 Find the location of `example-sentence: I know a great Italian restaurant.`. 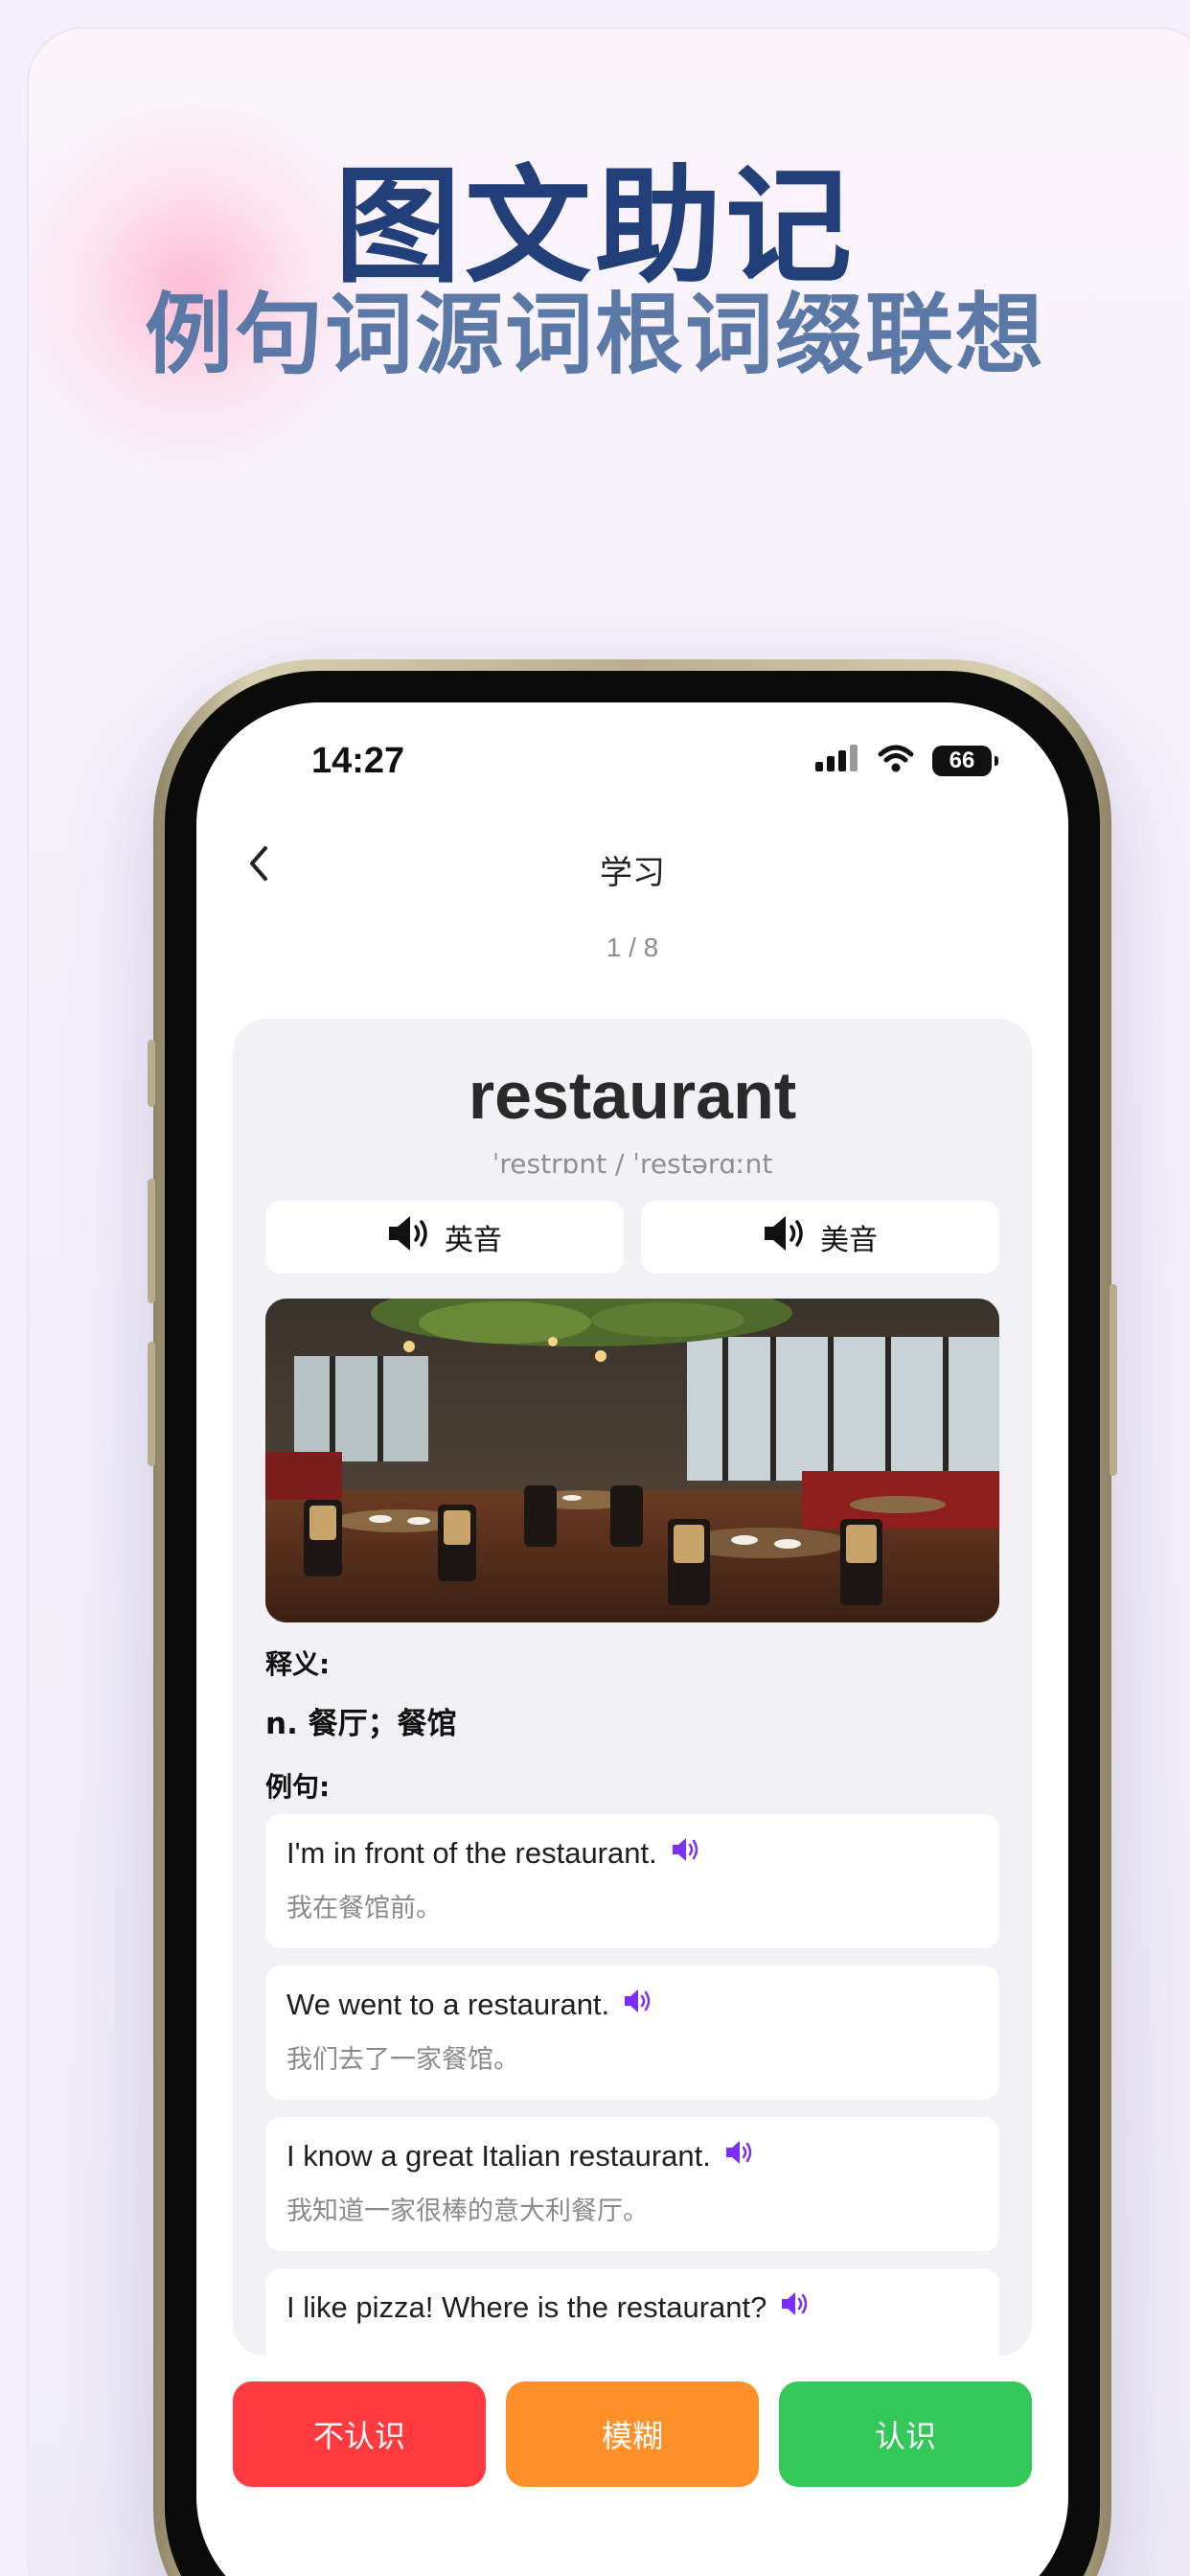

example-sentence: I know a great Italian restaurant. is located at coordinates (499, 2156).